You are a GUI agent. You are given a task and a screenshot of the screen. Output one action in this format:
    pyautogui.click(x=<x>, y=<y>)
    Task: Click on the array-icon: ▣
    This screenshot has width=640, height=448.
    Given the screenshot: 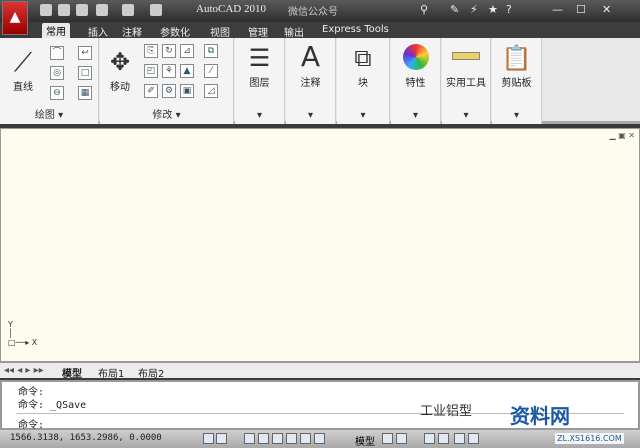 What is the action you would take?
    pyautogui.click(x=187, y=91)
    